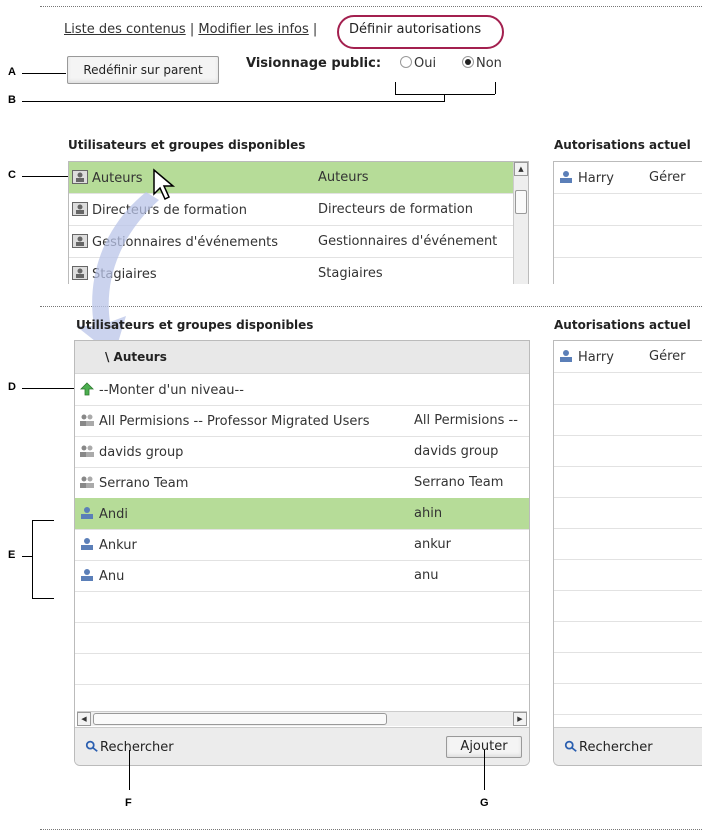 This screenshot has width=702, height=834. What do you see at coordinates (187, 145) in the screenshot?
I see `top-available-title: Utilisateurs et groupes disponibles` at bounding box center [187, 145].